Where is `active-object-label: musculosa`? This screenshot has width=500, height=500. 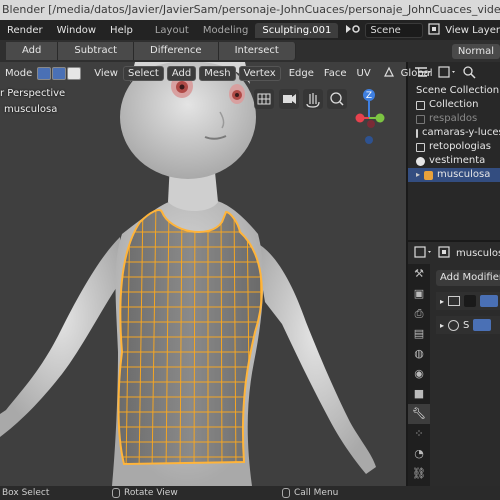 active-object-label: musculosa is located at coordinates (31, 109).